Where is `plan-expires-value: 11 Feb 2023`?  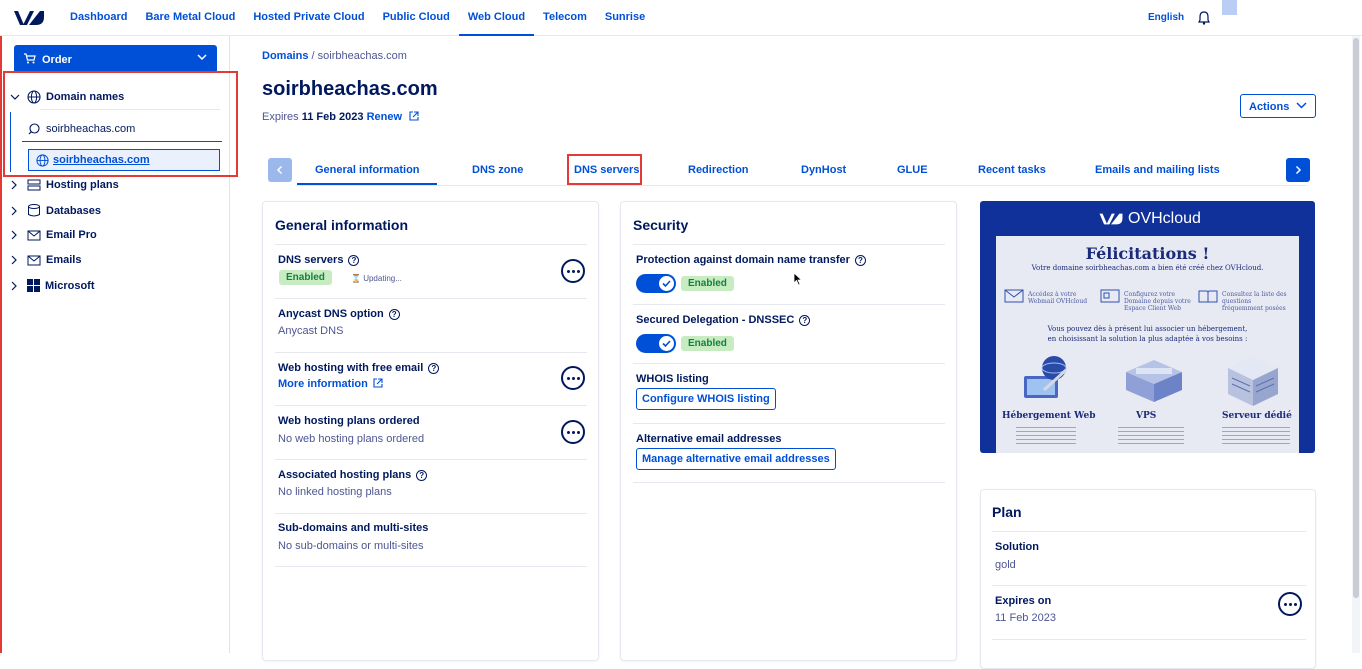 plan-expires-value: 11 Feb 2023 is located at coordinates (1025, 618).